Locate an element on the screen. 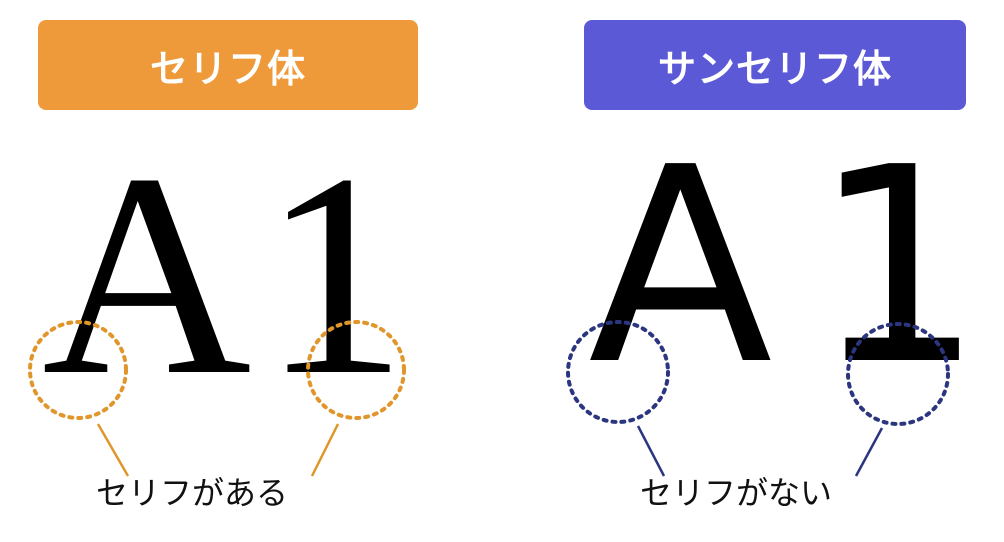  sans-serif-letter-a: A is located at coordinates (680, 266).